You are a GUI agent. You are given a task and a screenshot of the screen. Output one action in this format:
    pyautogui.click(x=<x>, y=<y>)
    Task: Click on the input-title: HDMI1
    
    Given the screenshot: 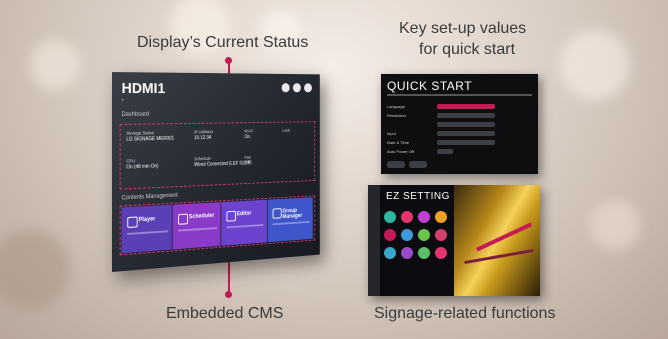 What is the action you would take?
    pyautogui.click(x=143, y=88)
    